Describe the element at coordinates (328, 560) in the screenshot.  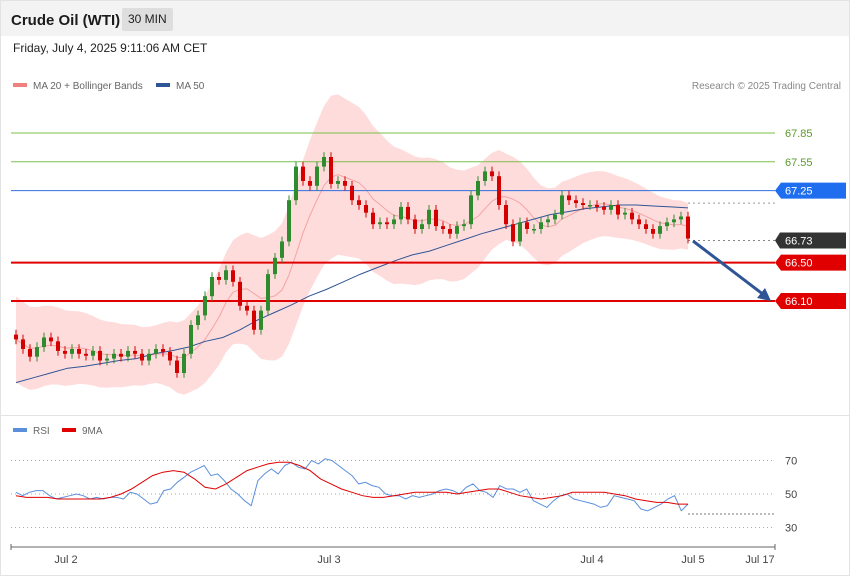
I see `x-axis-label: Jul 3` at that location.